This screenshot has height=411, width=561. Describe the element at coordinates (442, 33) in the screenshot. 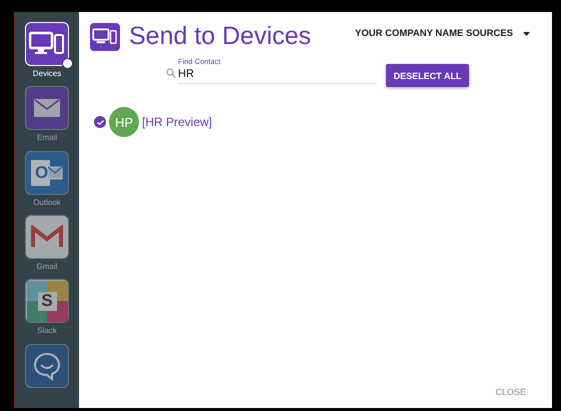

I see `source-dropdown: YOUR COMPANY NAME SOURCES` at that location.